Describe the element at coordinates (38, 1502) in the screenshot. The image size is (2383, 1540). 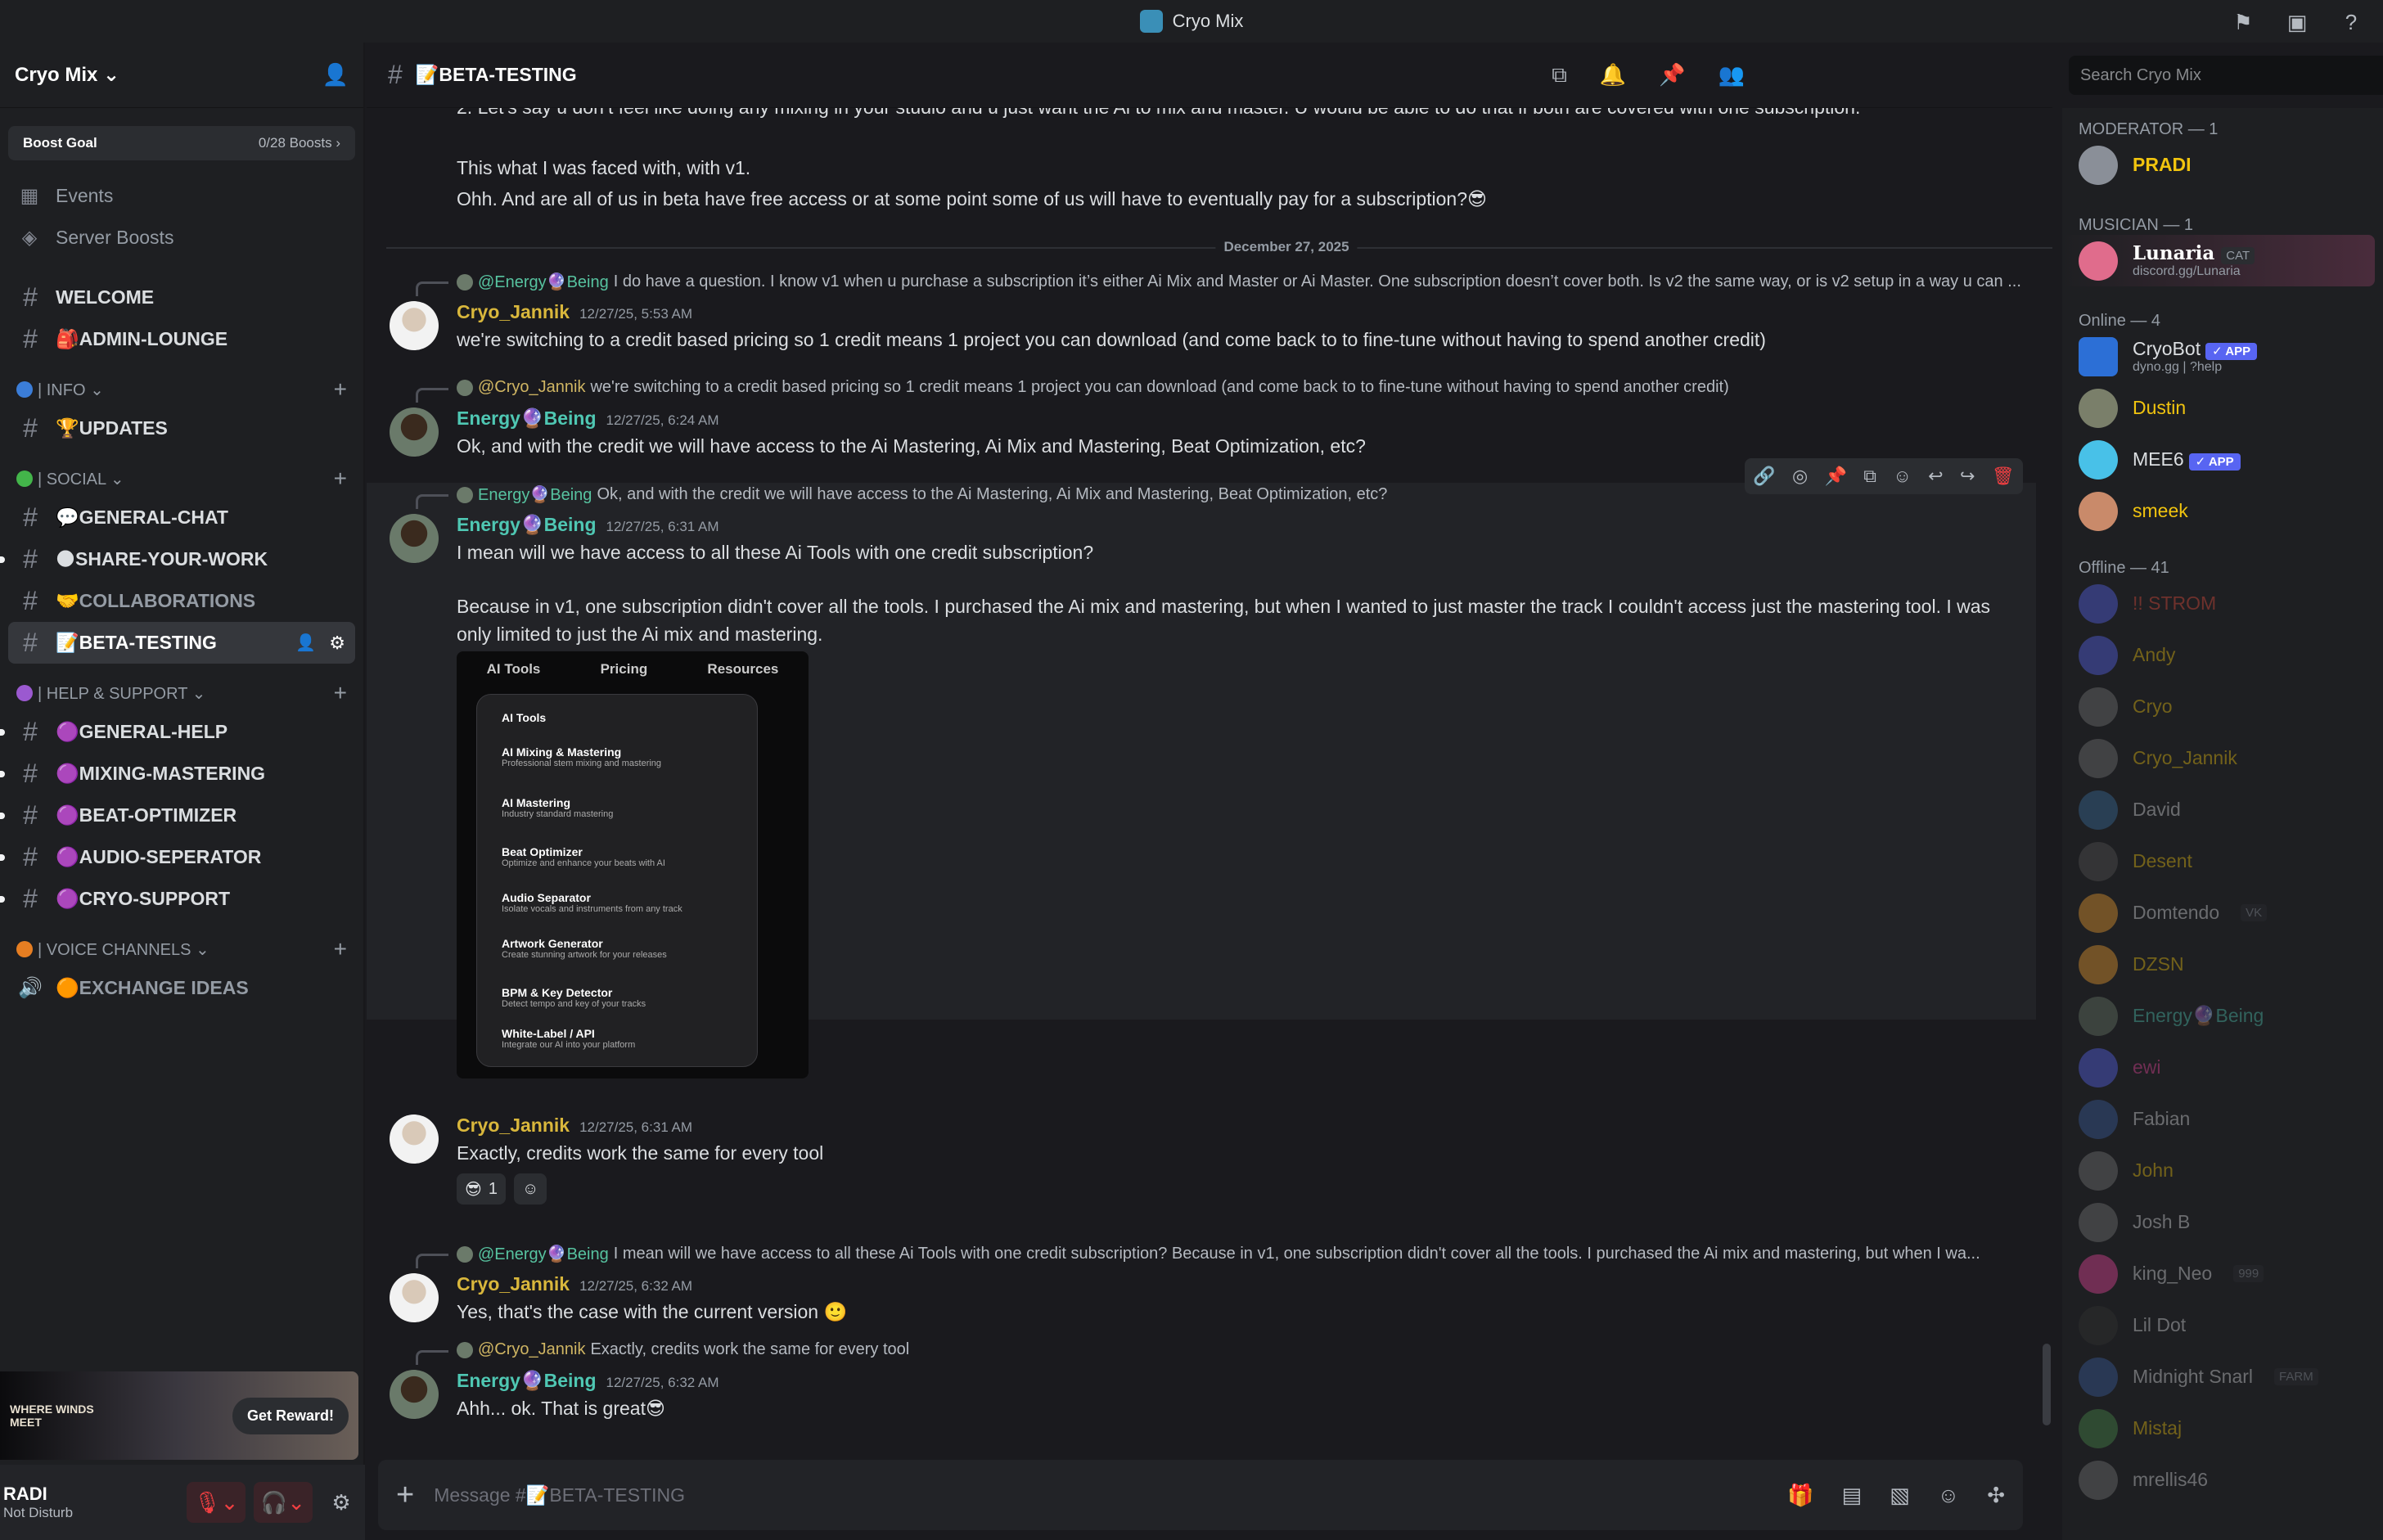
I see `user-info: RADI Not Disturb` at that location.